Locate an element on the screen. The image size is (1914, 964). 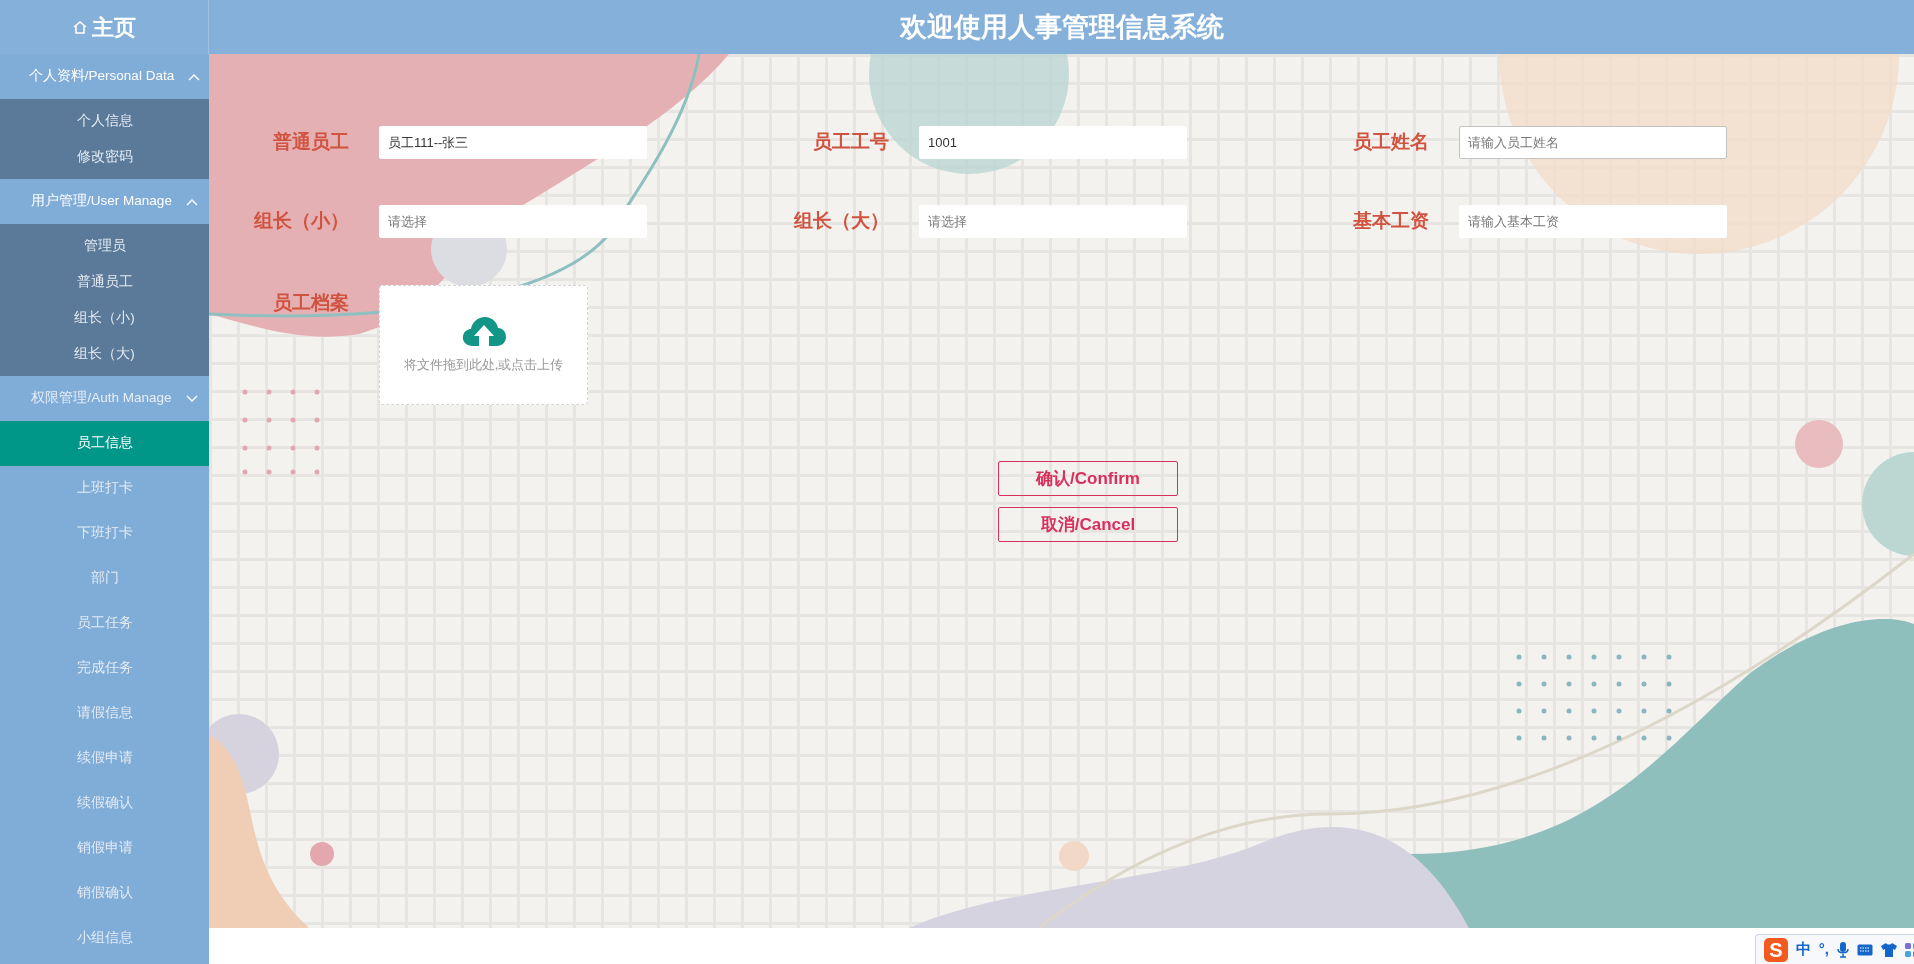
action-button: 取消/Cancel is located at coordinates (1088, 524).